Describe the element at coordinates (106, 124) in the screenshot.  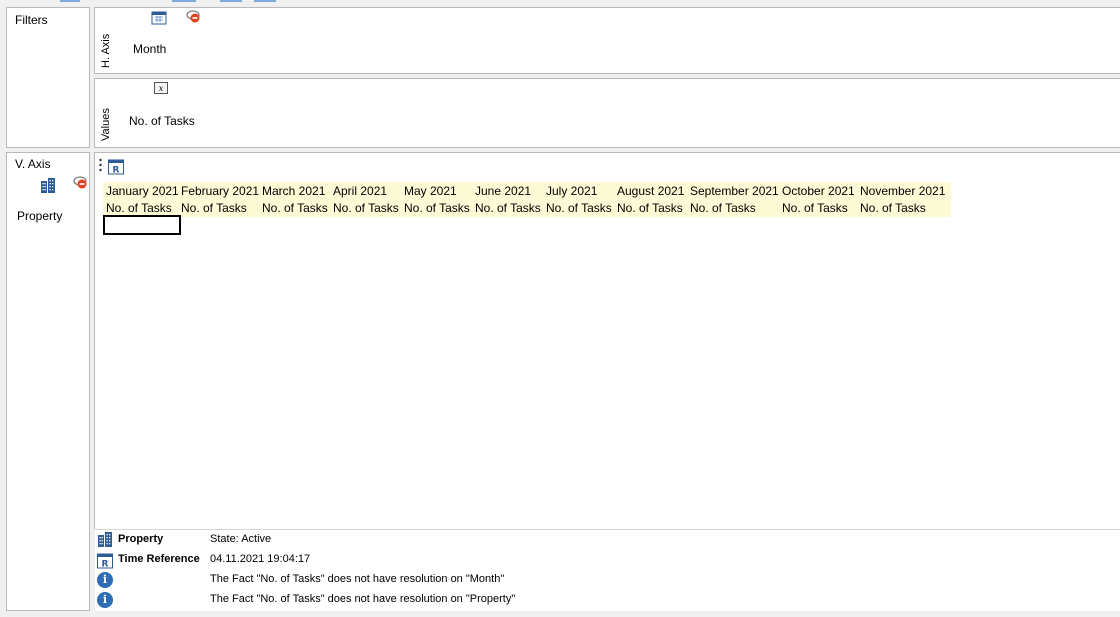
I see `values-label: Values` at that location.